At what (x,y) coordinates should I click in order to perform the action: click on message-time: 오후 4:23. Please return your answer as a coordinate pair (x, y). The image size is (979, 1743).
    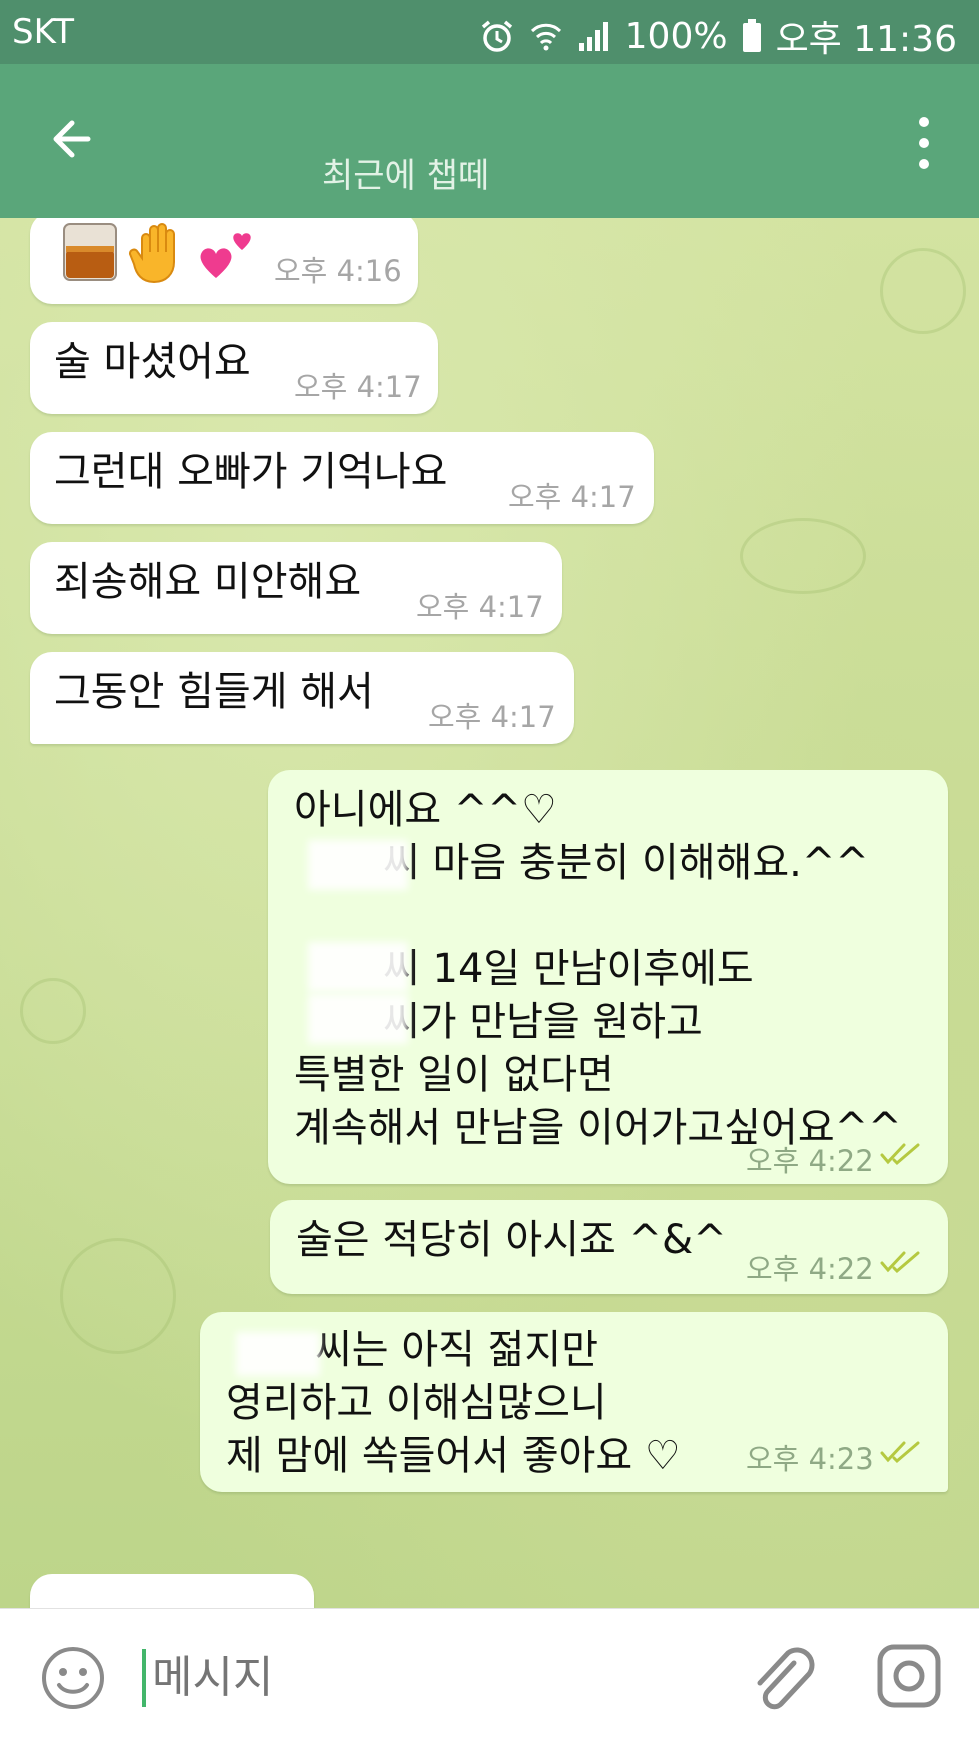
    Looking at the image, I should click on (810, 1459).